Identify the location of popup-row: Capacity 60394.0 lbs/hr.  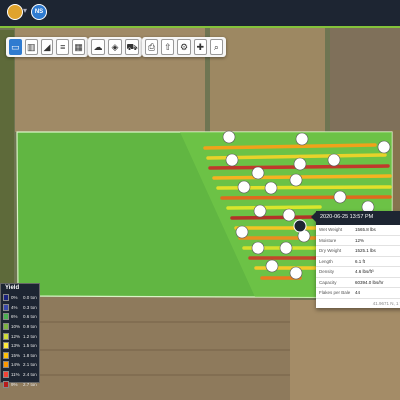
(358, 283).